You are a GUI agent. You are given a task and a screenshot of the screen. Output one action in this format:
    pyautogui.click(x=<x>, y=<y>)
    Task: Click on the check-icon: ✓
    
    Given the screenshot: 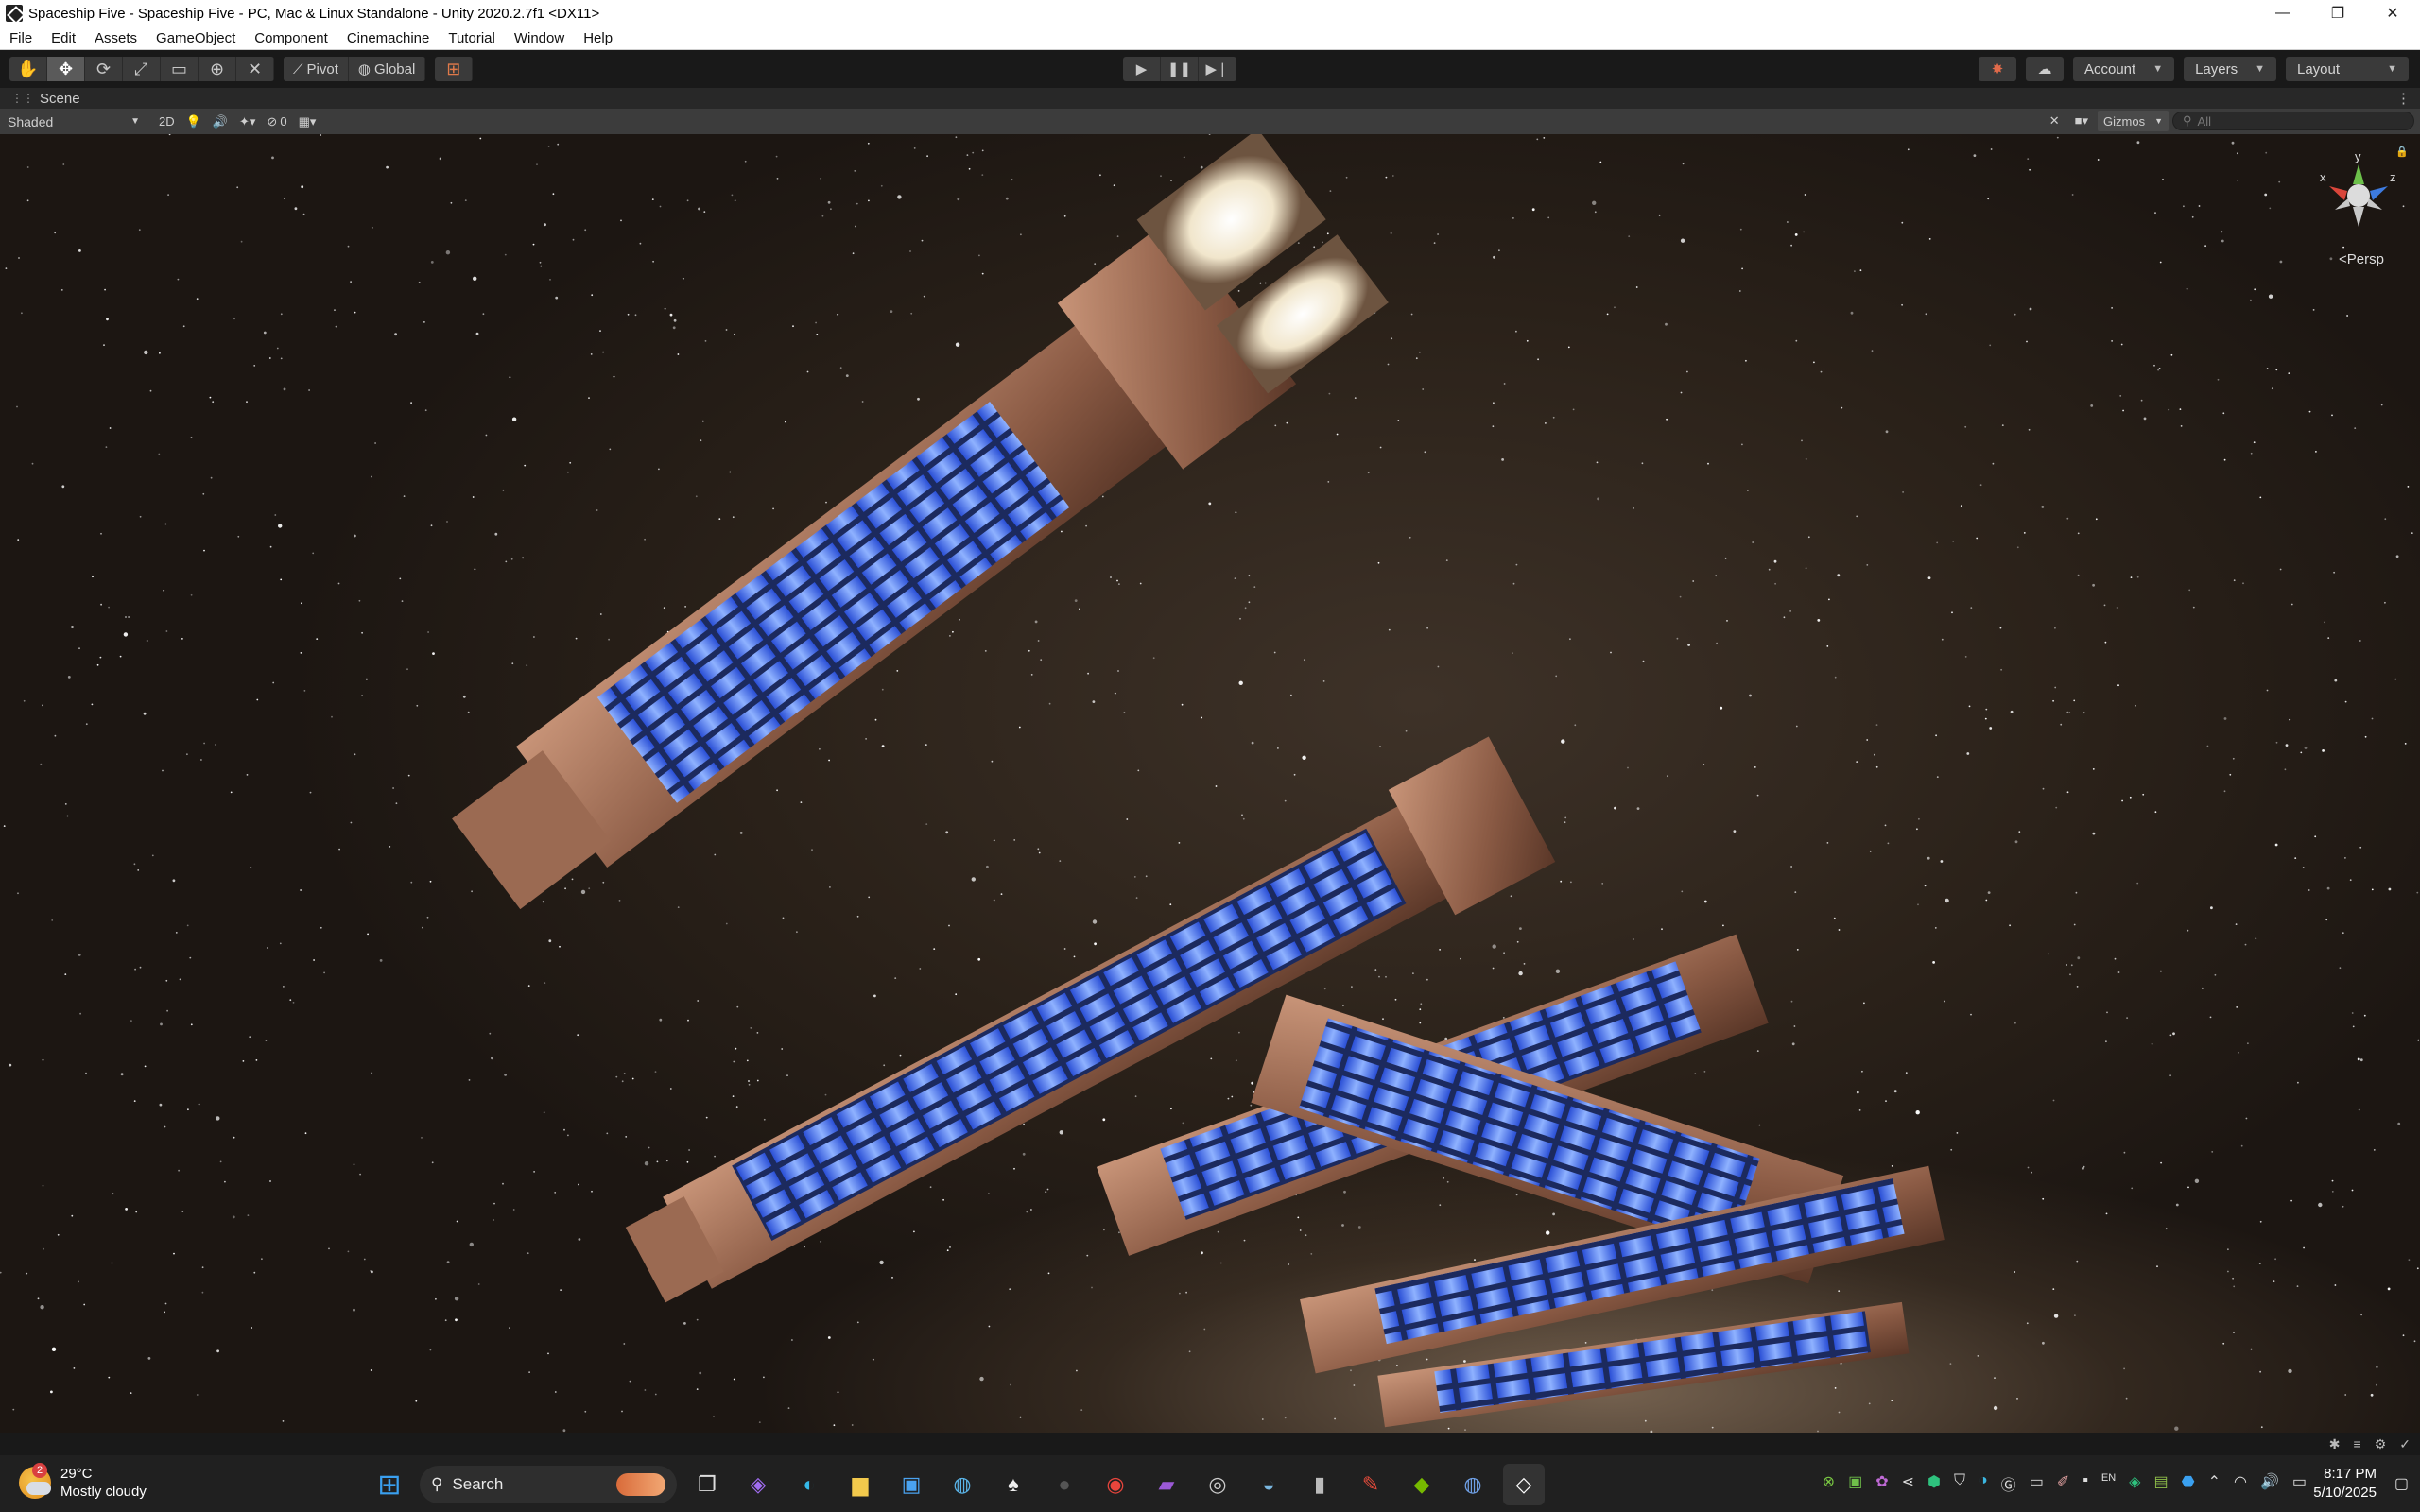 What is the action you would take?
    pyautogui.click(x=2405, y=1444)
    